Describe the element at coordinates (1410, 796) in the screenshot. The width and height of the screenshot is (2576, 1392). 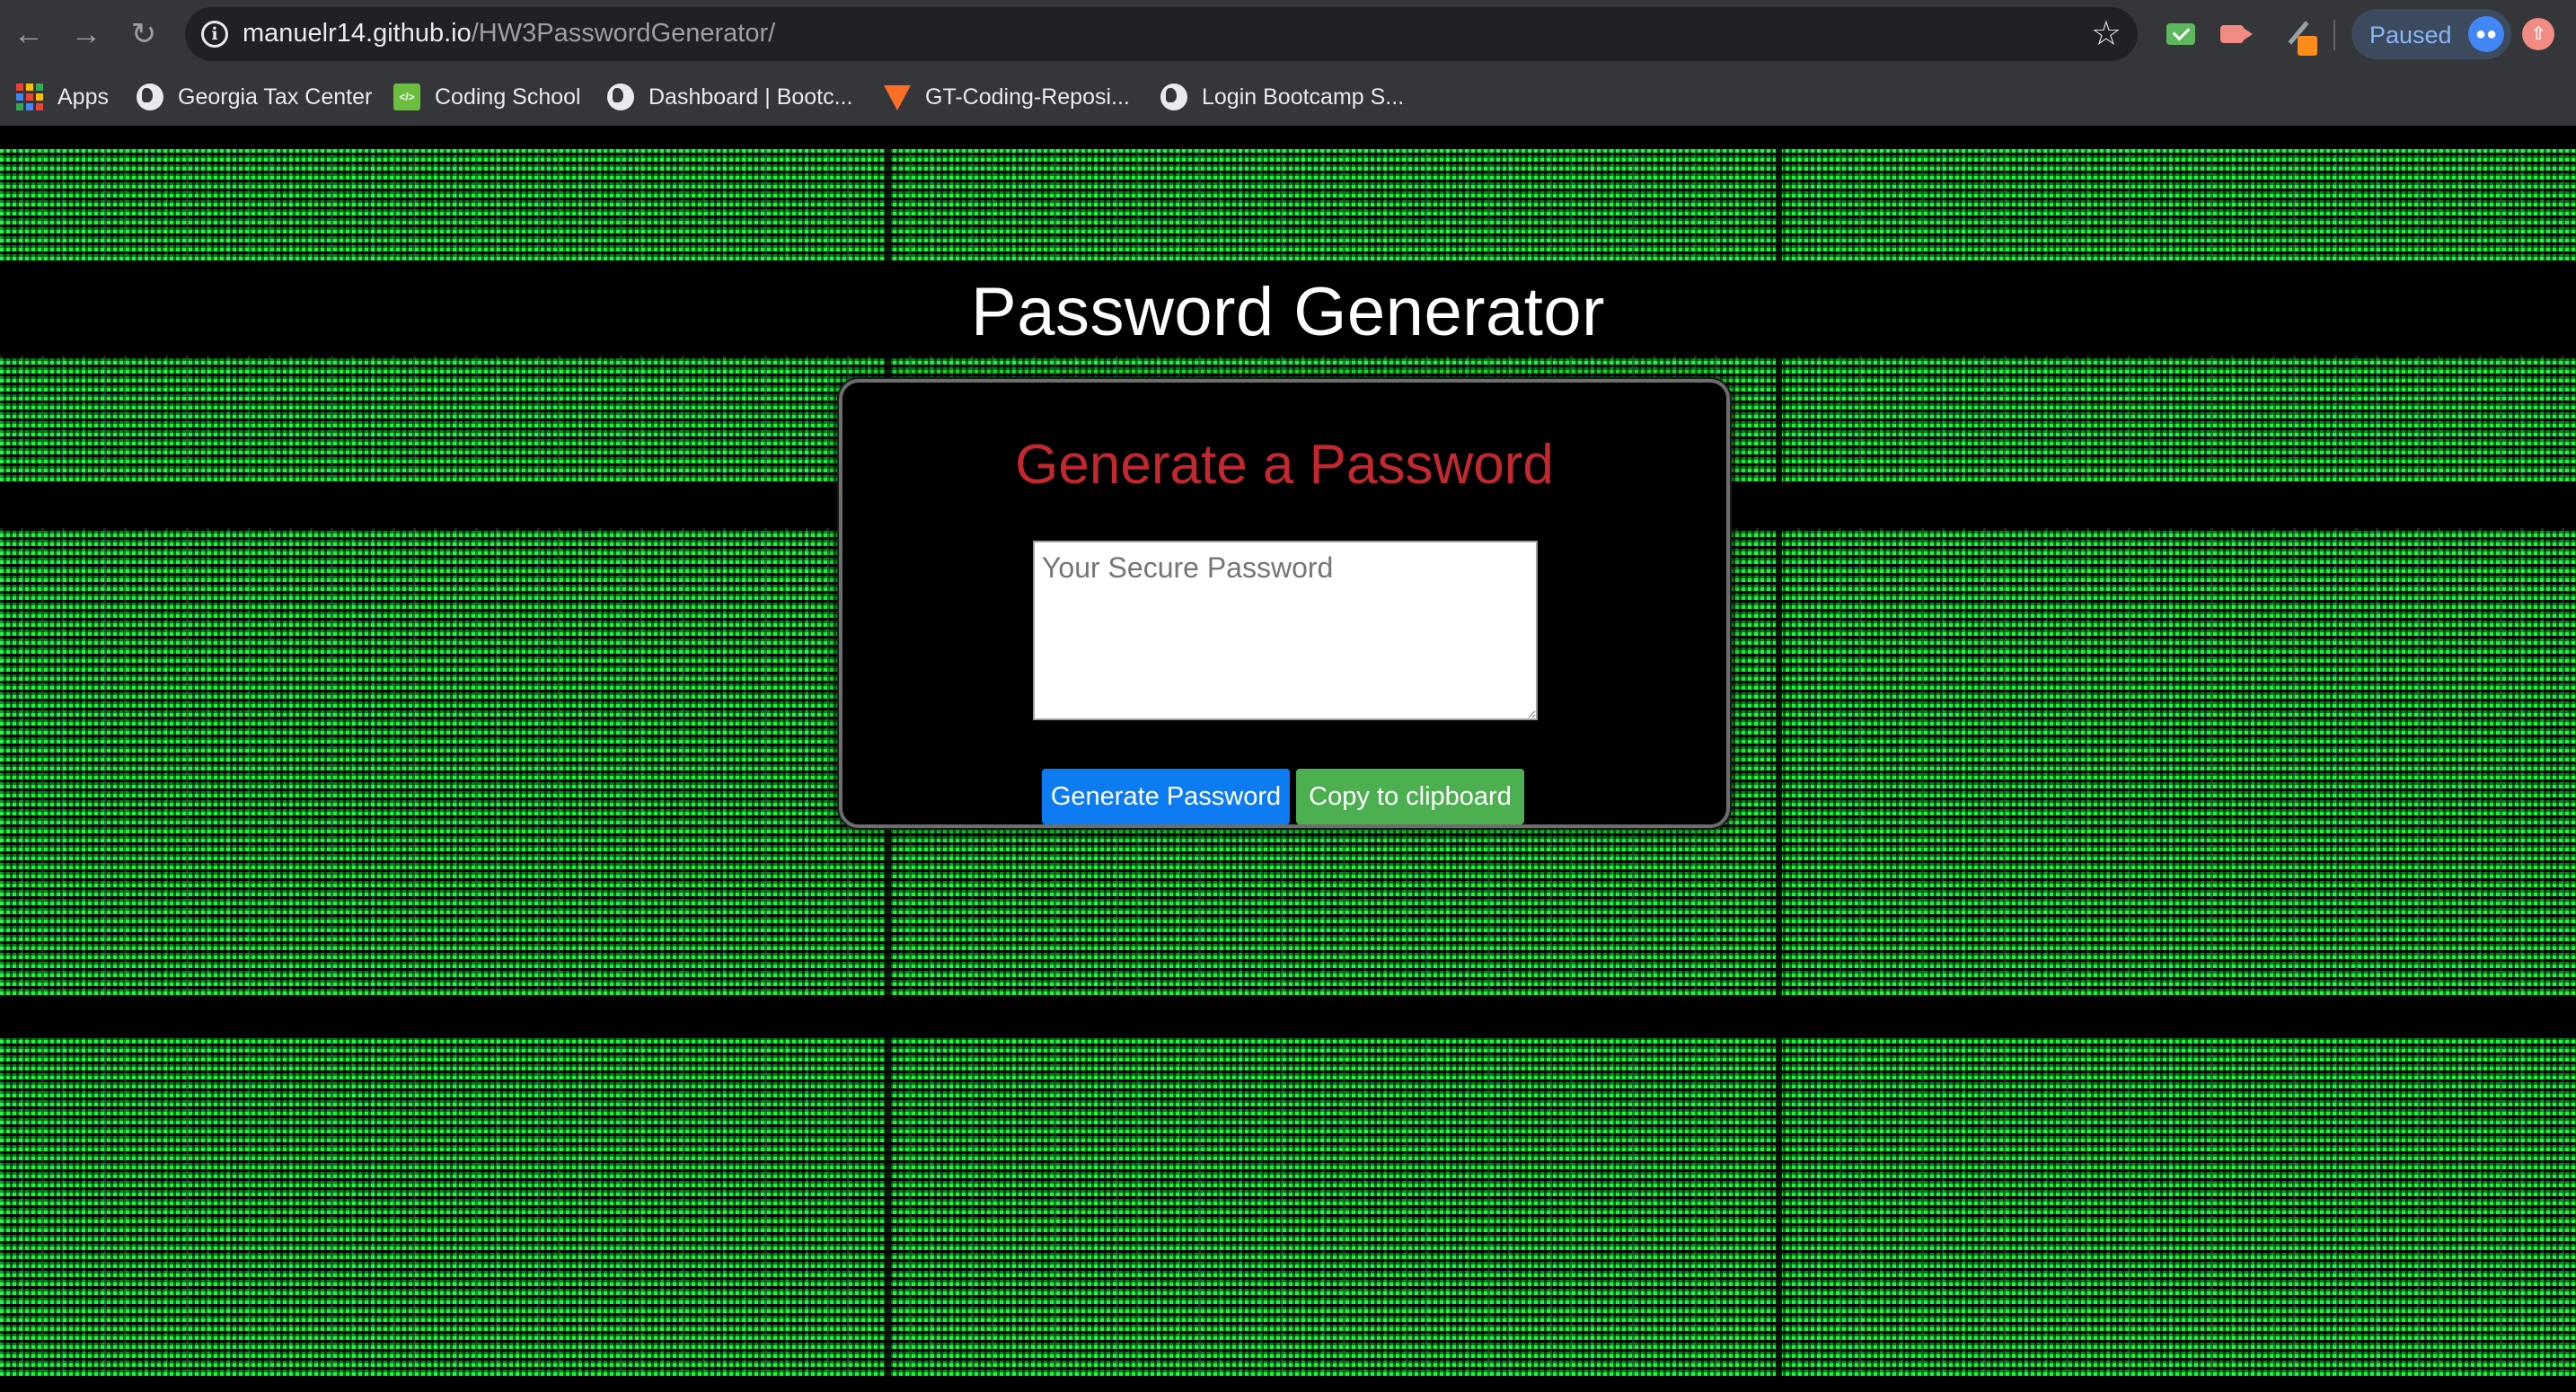
I see `copy-to-clipboard-button: Copy to clipboard` at that location.